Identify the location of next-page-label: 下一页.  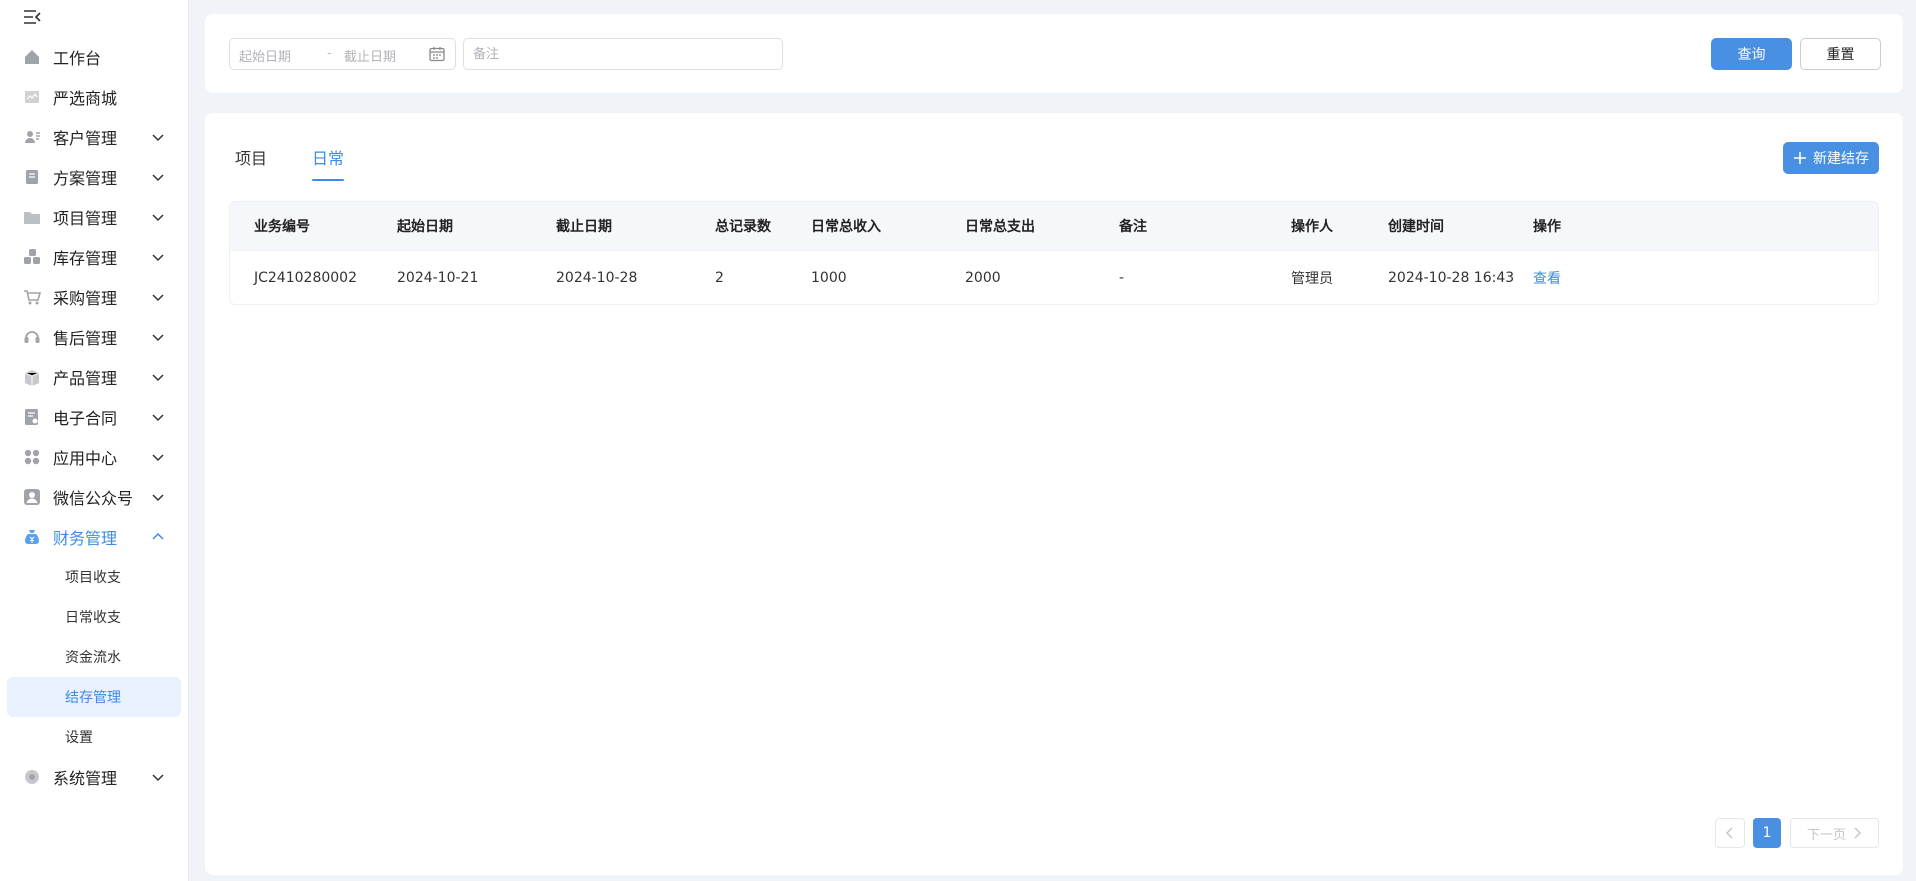
(1826, 835).